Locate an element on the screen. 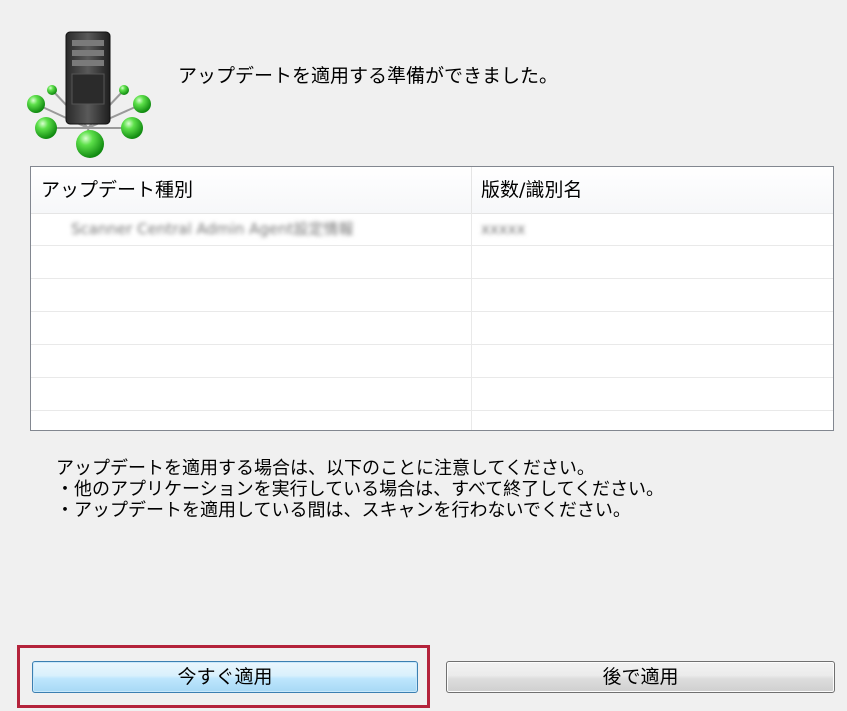  notes-line-close-apps: ・他のアプリケーションを実行している場合は、すべて終了してください。 is located at coordinates (360, 489).